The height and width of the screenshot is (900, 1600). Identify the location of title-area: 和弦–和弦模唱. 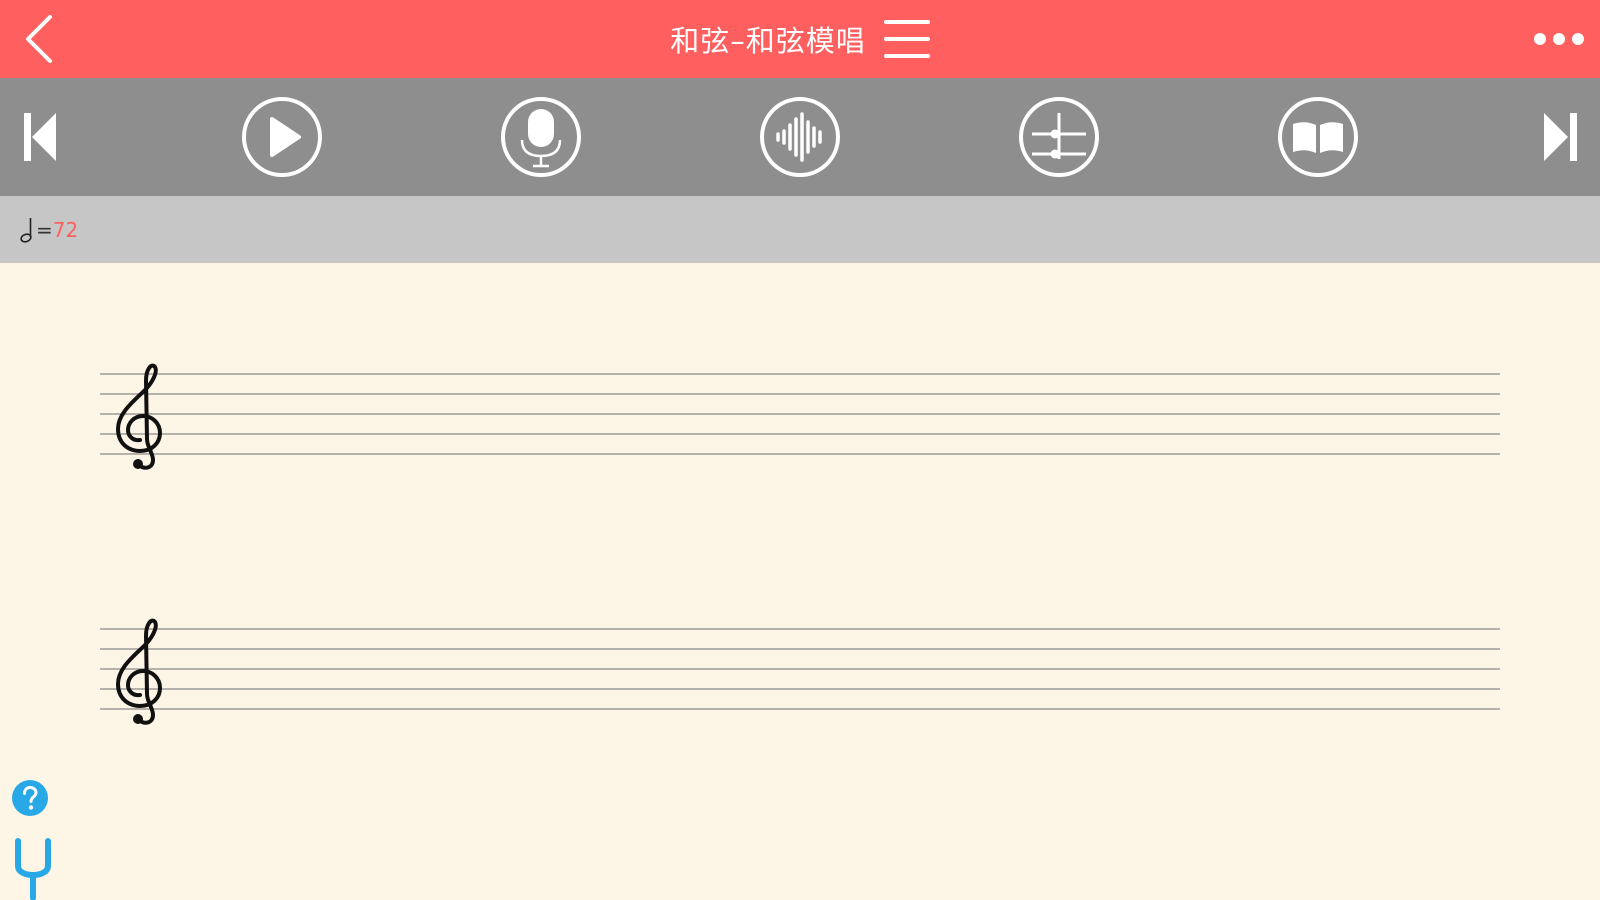
(800, 39).